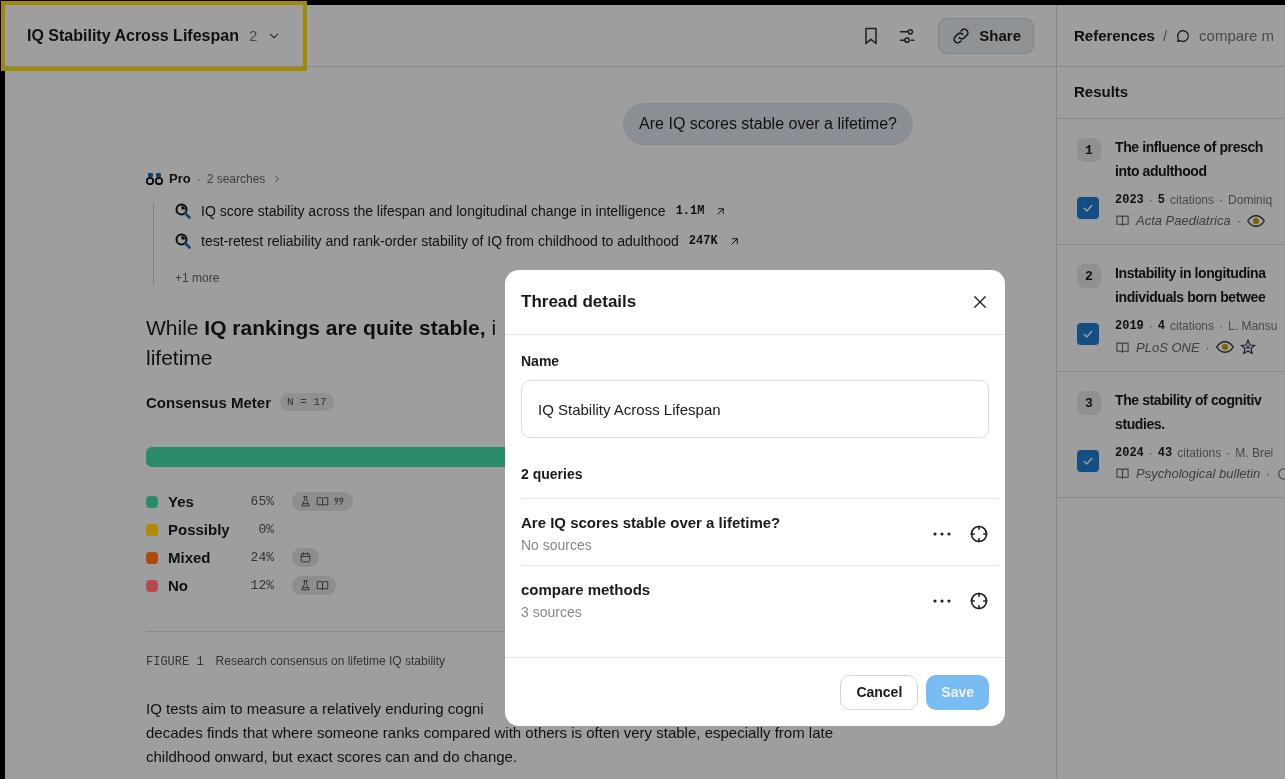 The width and height of the screenshot is (1285, 779). What do you see at coordinates (651, 522) in the screenshot?
I see `query-title: Are IQ scores stable over a lifetime?` at bounding box center [651, 522].